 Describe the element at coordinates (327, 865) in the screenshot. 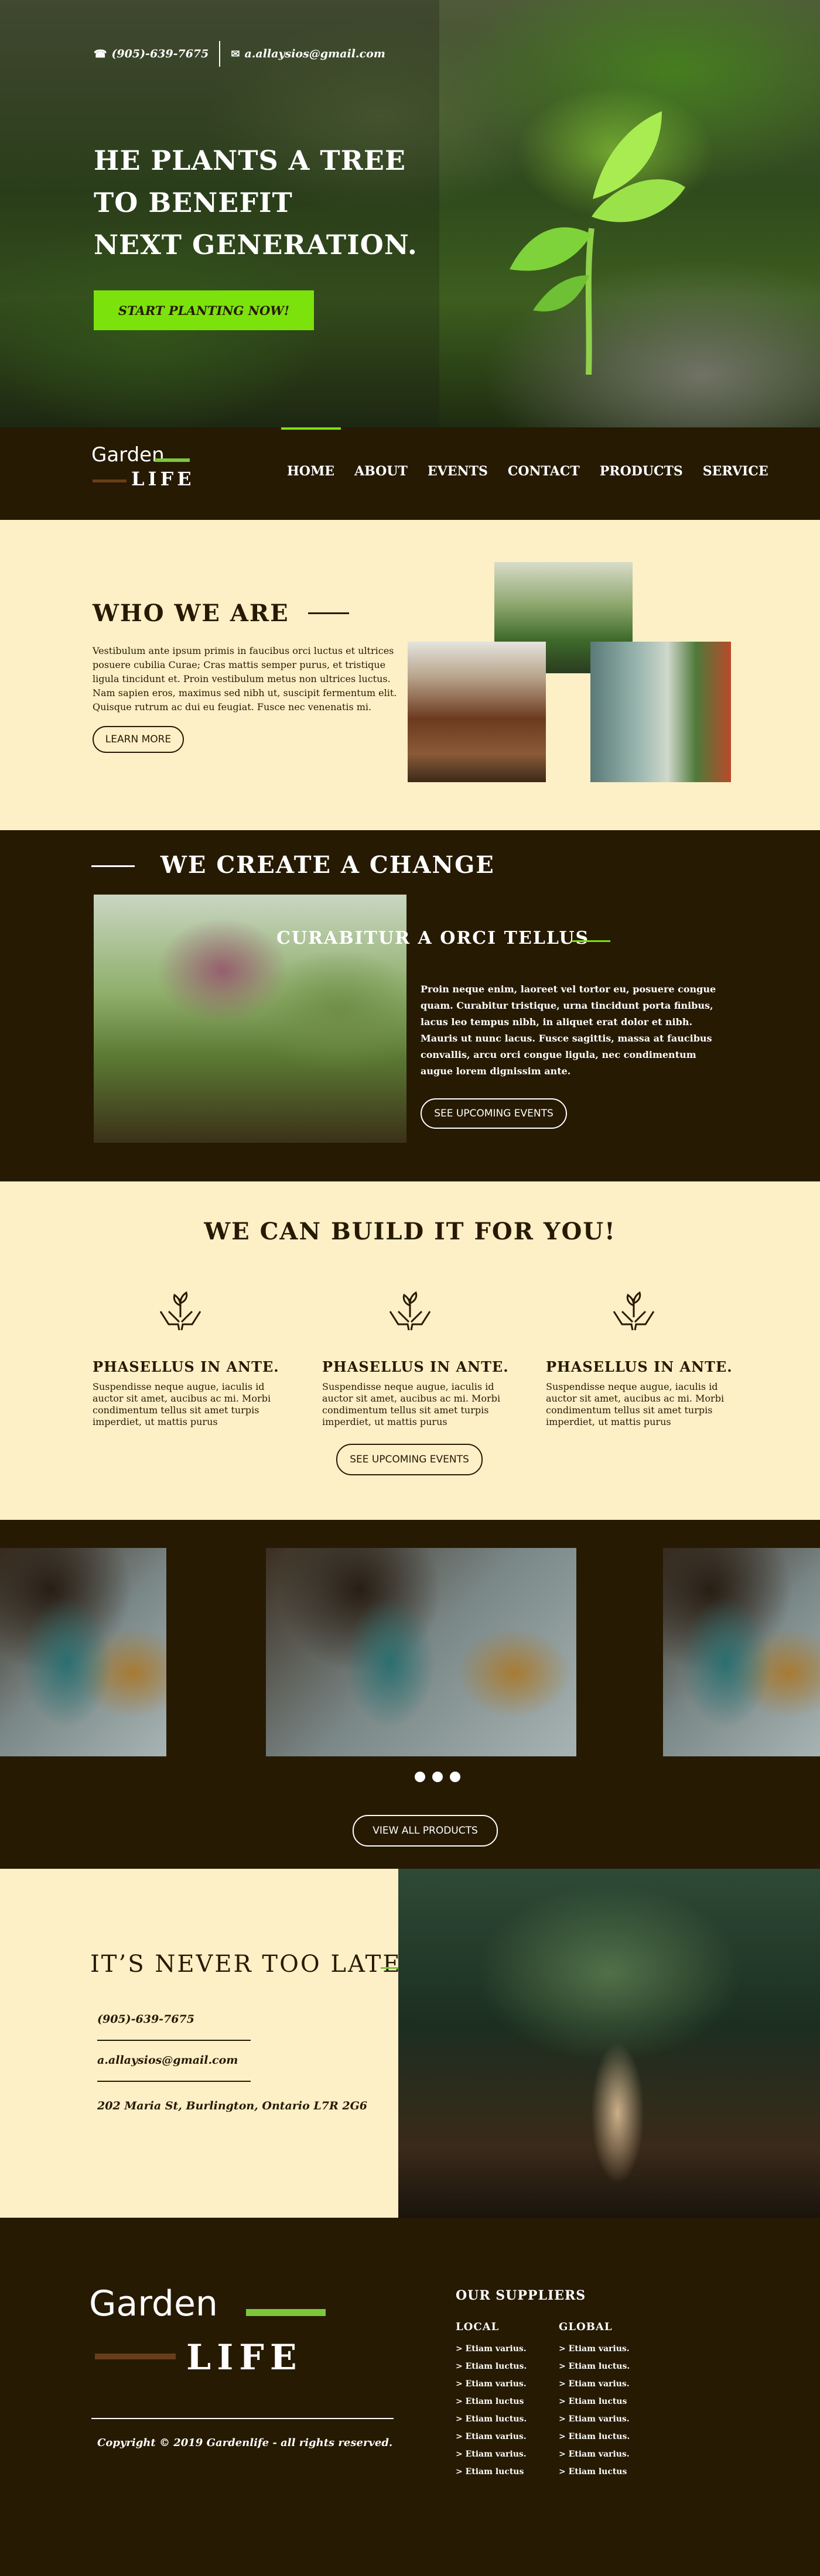

I see `create-change-title: WE CREATE A CHANGE` at that location.